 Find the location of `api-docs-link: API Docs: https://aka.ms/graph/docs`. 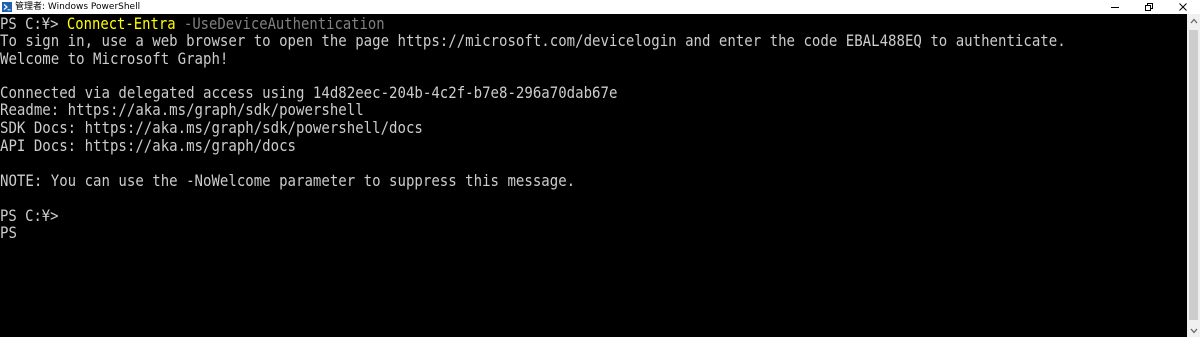

api-docs-link: API Docs: https://aka.ms/graph/docs is located at coordinates (148, 145).